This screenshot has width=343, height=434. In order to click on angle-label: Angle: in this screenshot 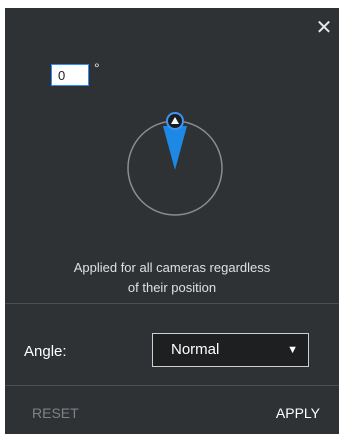, I will do `click(45, 351)`.